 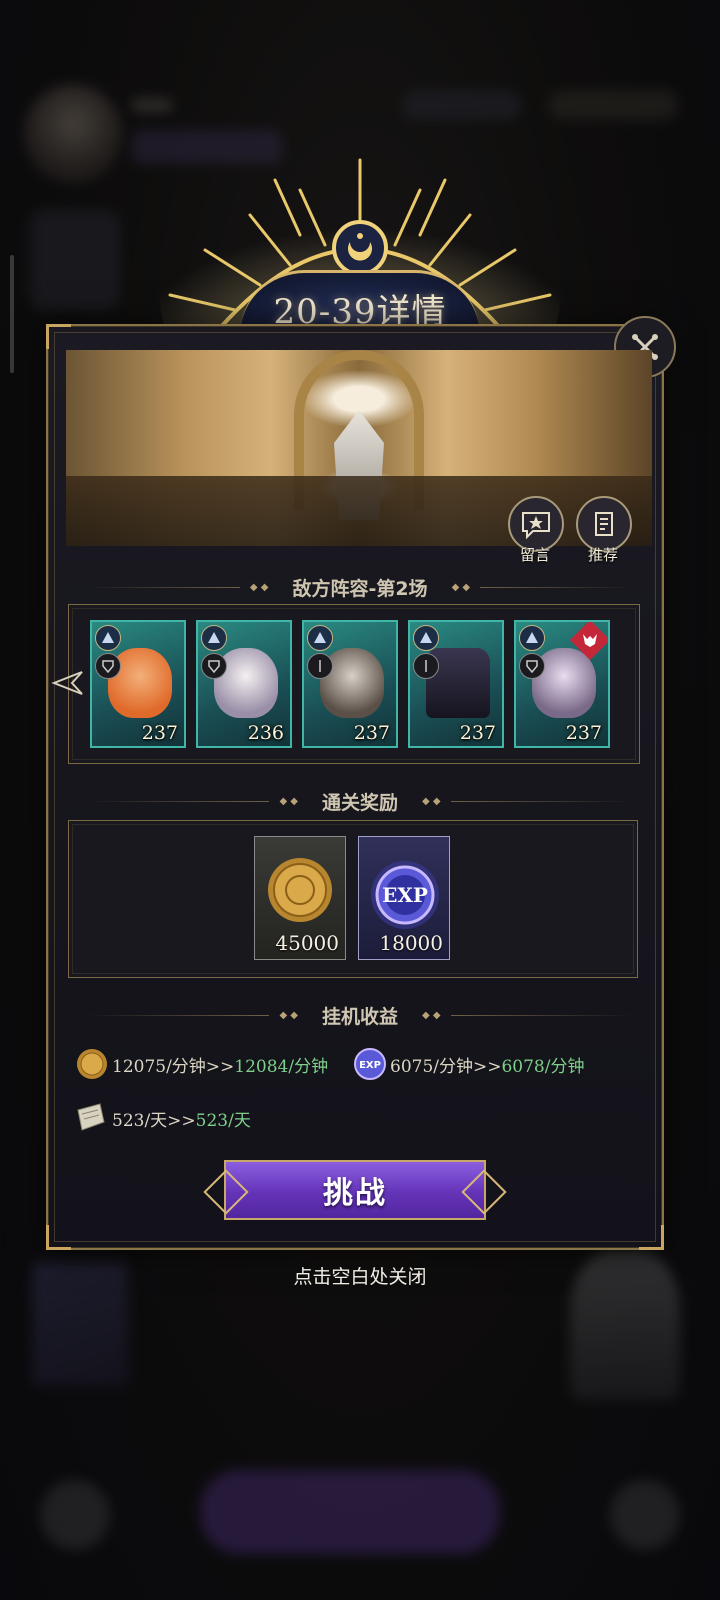 What do you see at coordinates (154, 1120) in the screenshot?
I see `scroll-rate-from: 523/天>>` at bounding box center [154, 1120].